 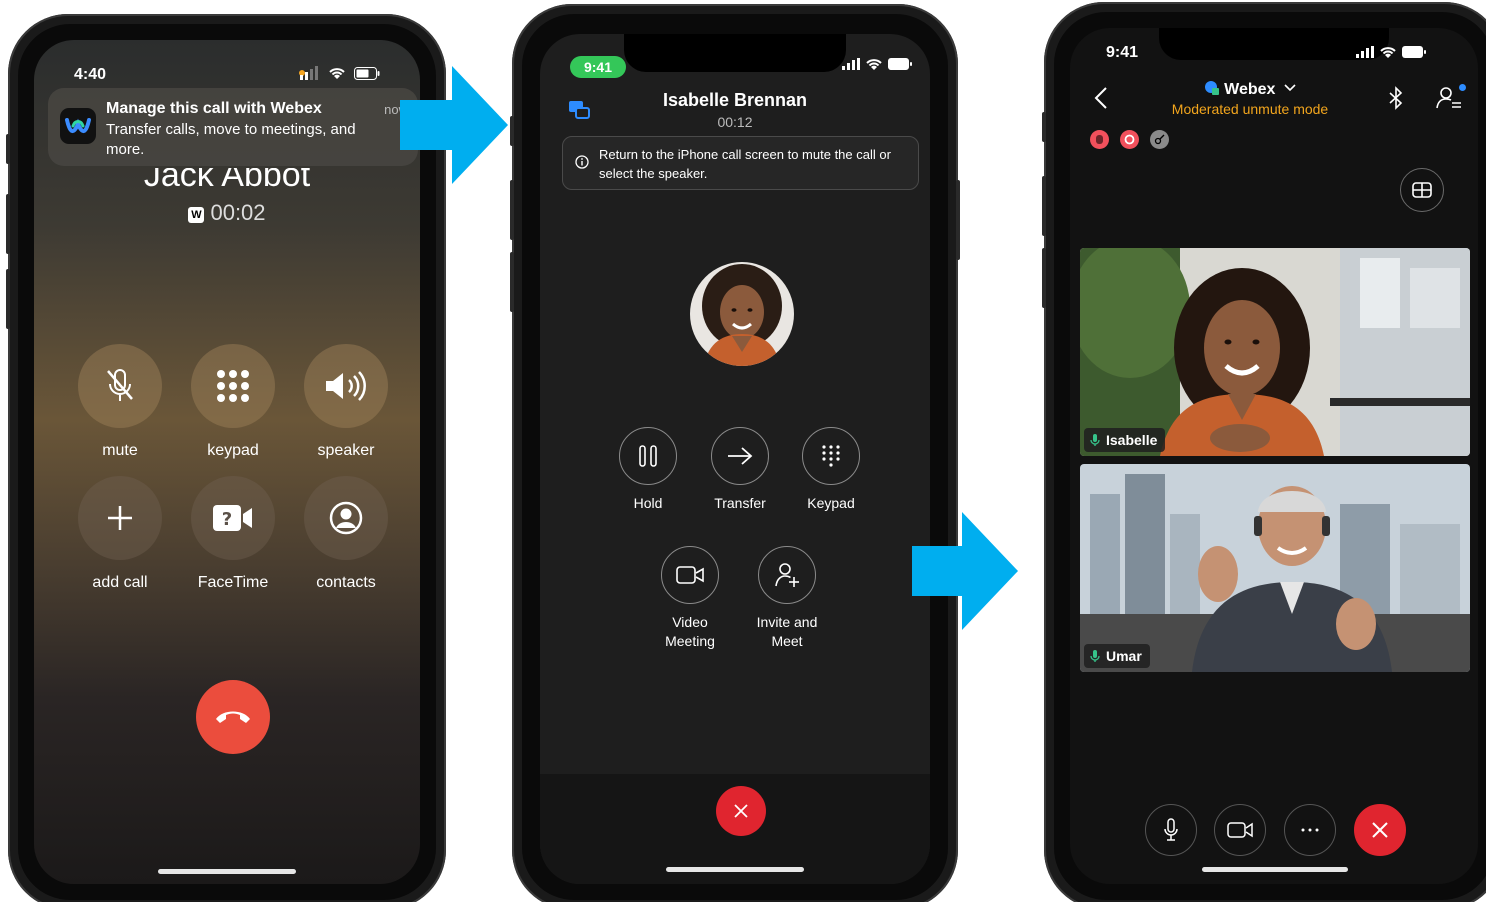 I want to click on lock-shield-icon, so click(x=1212, y=88).